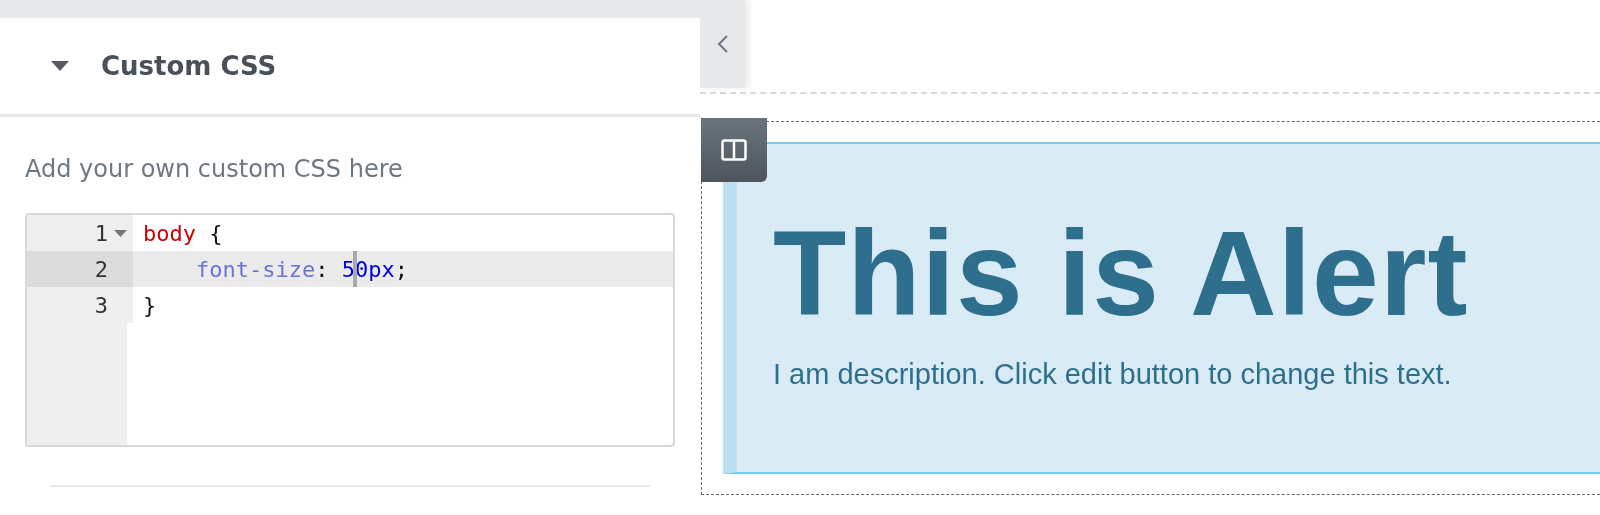 This screenshot has width=1600, height=515. What do you see at coordinates (322, 269) in the screenshot?
I see `code-token: :` at bounding box center [322, 269].